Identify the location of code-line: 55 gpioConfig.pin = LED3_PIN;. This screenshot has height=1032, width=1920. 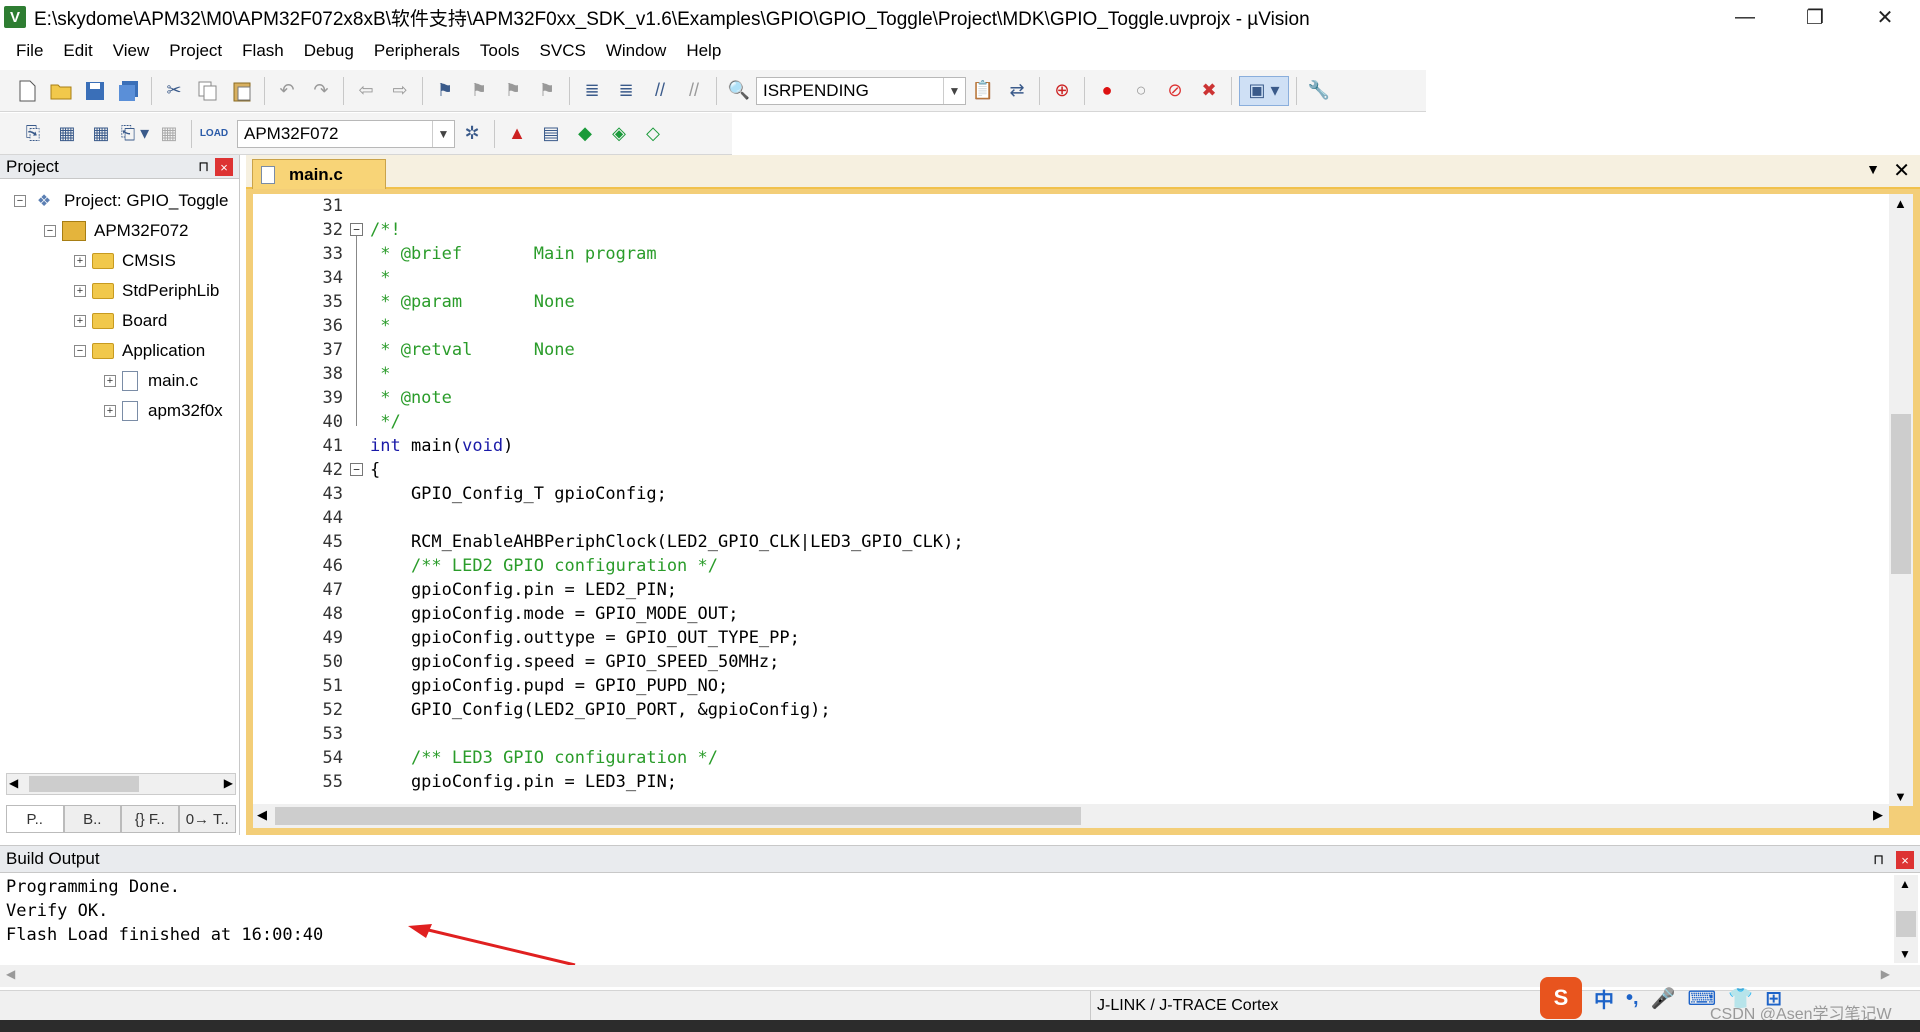
(1063, 782).